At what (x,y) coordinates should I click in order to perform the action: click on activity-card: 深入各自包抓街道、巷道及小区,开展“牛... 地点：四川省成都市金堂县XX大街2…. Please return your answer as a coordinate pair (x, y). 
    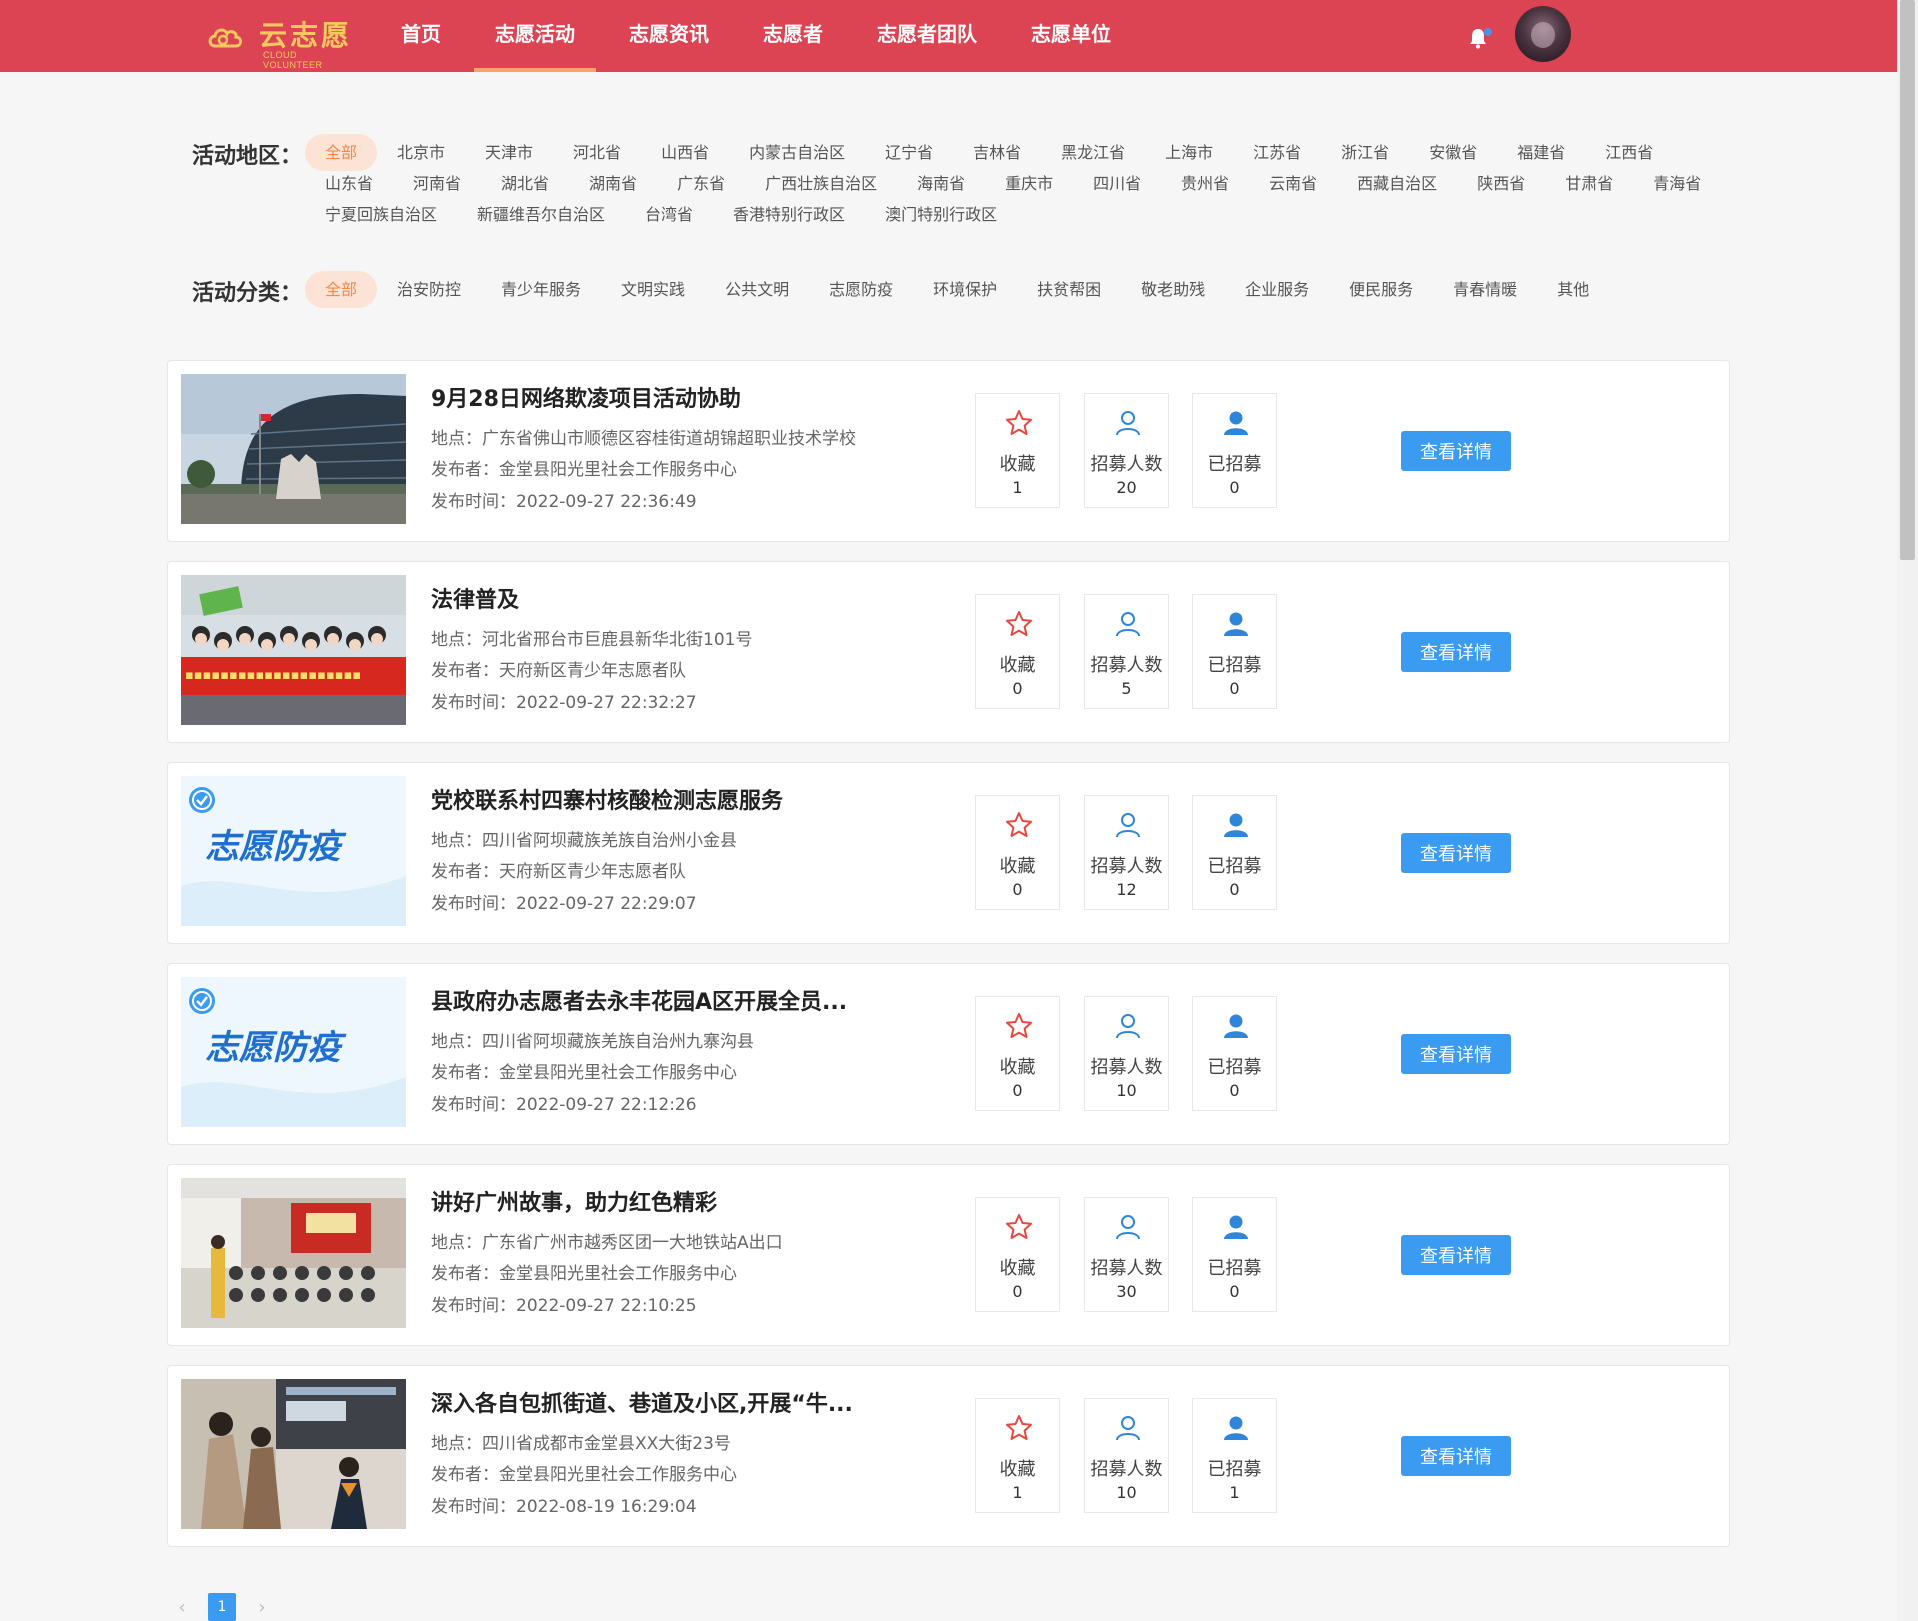
    Looking at the image, I should click on (948, 1456).